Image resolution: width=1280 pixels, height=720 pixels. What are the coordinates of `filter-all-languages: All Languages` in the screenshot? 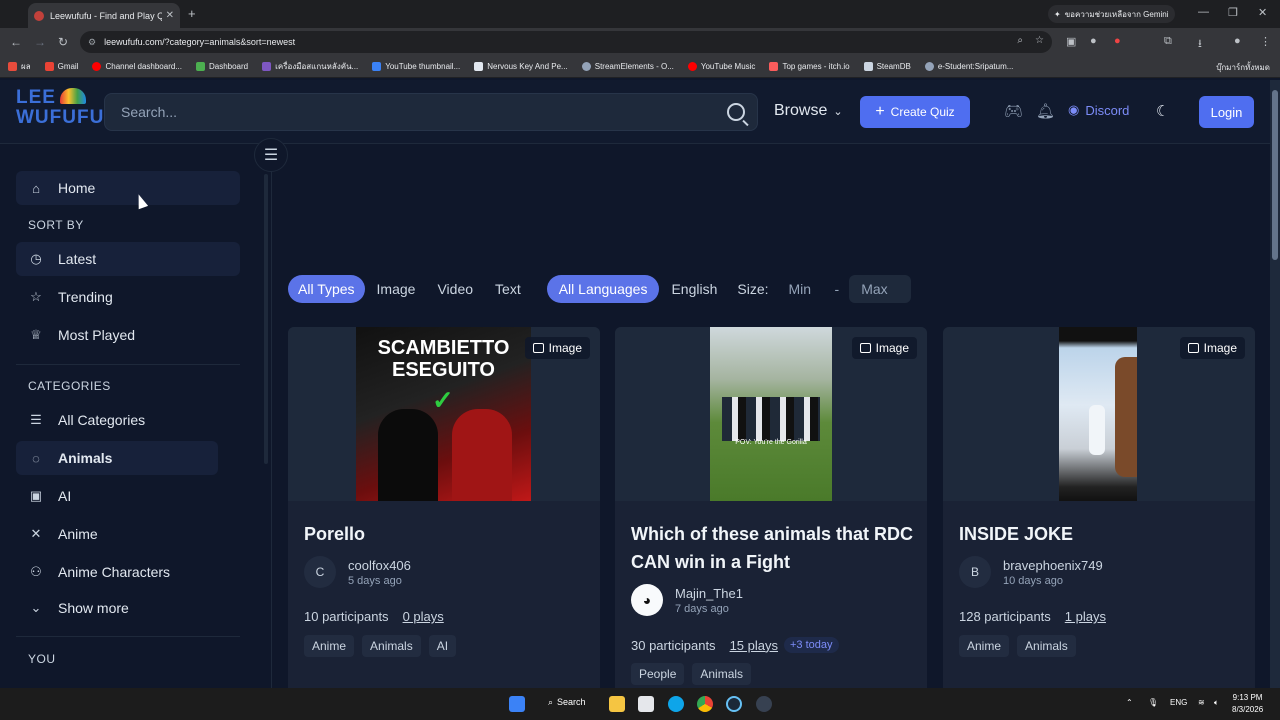 It's located at (603, 289).